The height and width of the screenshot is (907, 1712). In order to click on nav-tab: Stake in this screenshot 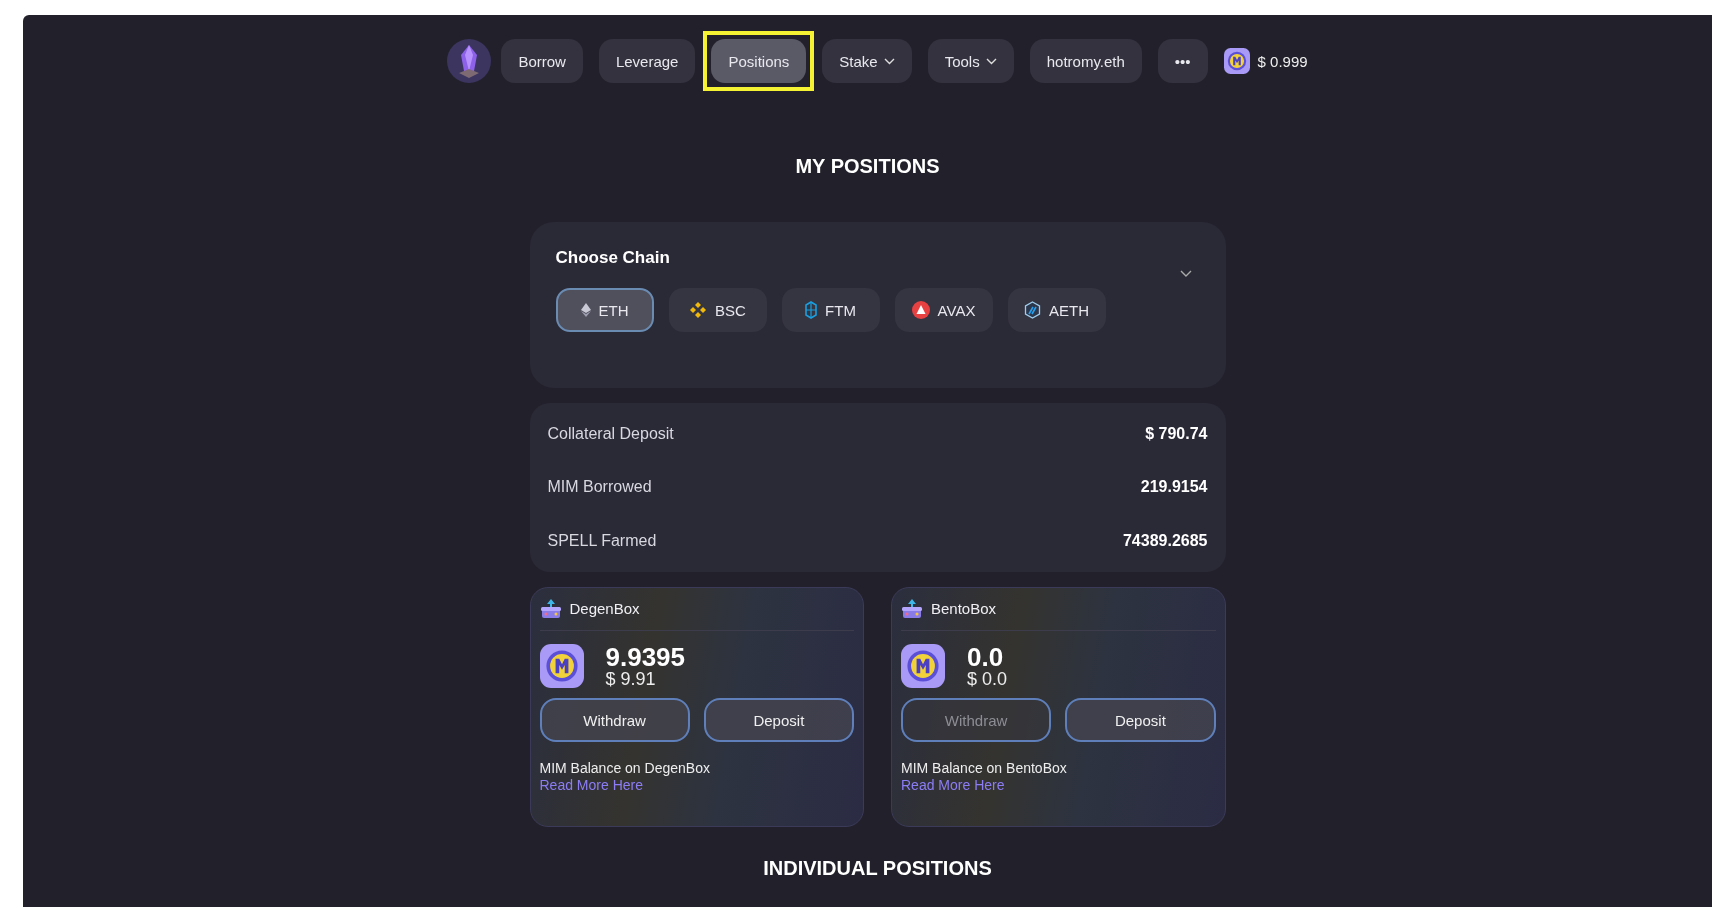, I will do `click(867, 61)`.